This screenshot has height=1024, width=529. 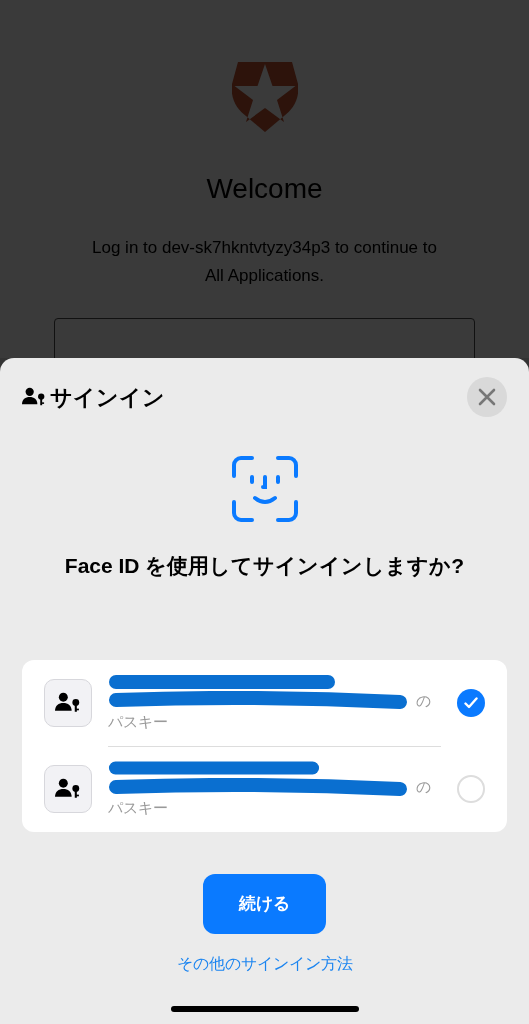 What do you see at coordinates (264, 566) in the screenshot?
I see `sign-in-question: Face ID を使用してサインインしますか?` at bounding box center [264, 566].